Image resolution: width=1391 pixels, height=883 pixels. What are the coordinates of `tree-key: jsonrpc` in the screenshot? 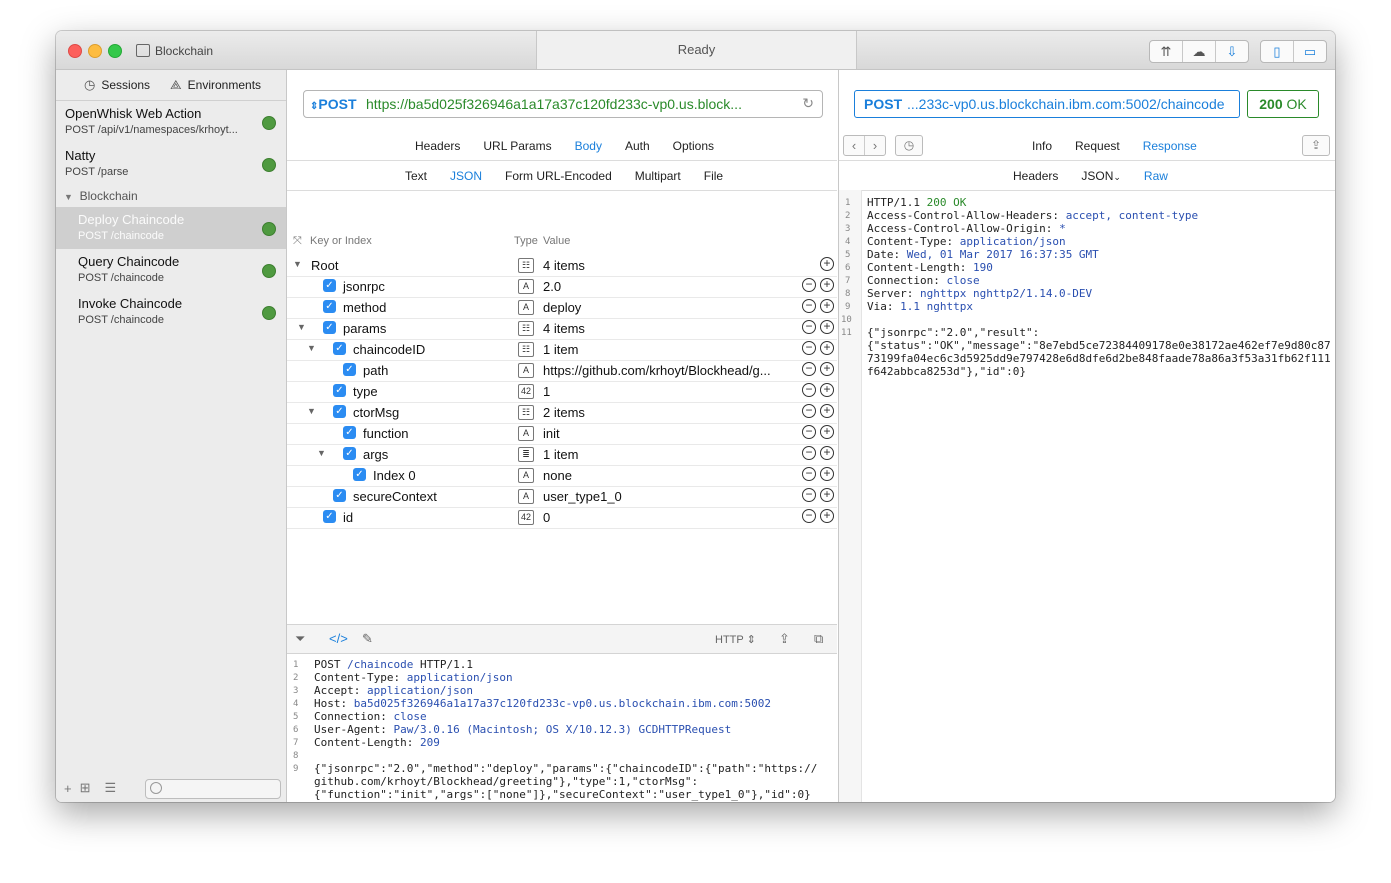 It's located at (364, 286).